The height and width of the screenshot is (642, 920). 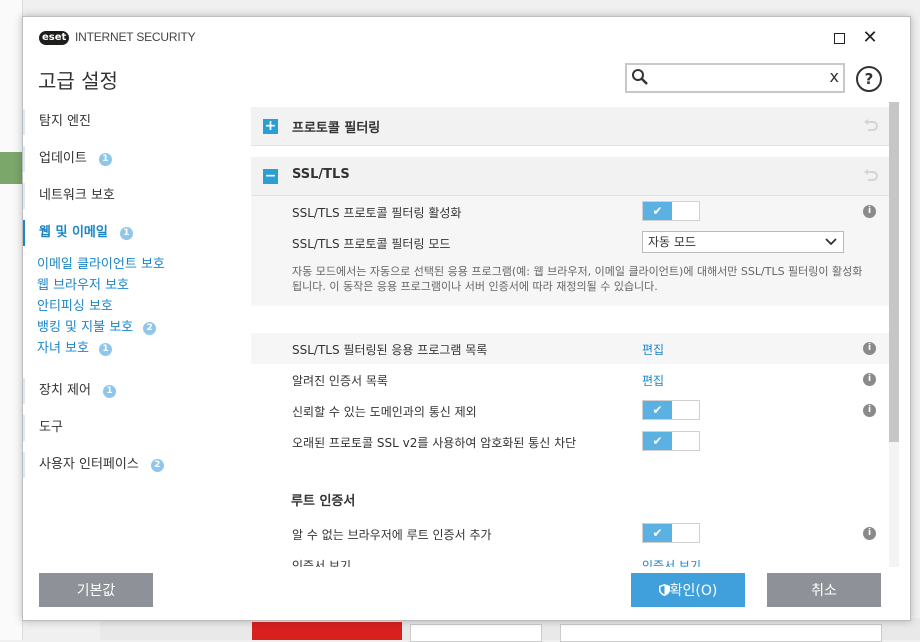 What do you see at coordinates (96, 590) in the screenshot?
I see `default-button: 기본값` at bounding box center [96, 590].